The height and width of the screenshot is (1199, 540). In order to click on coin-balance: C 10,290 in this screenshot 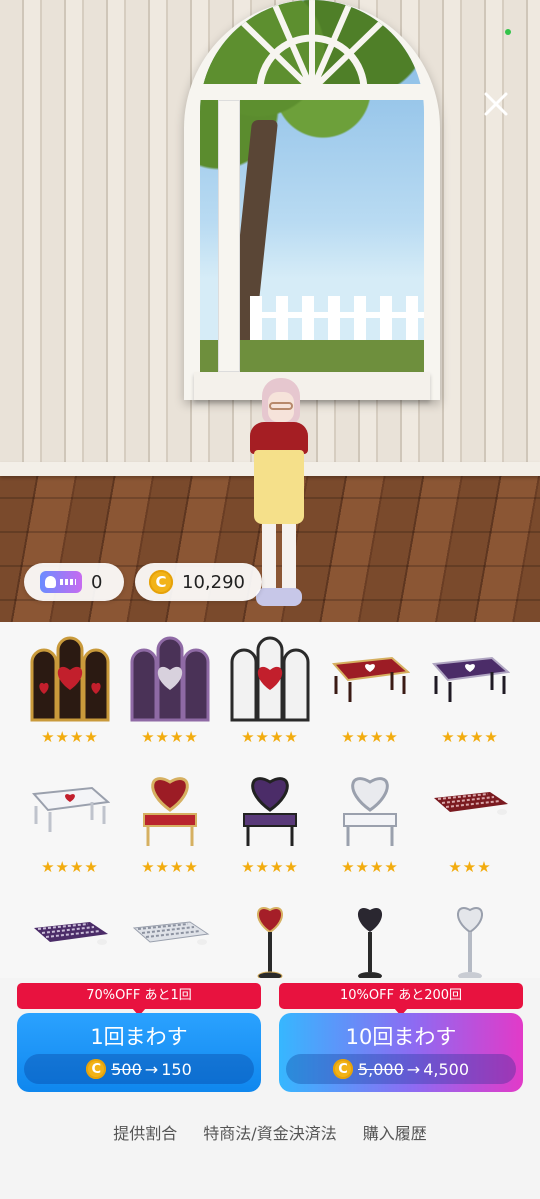, I will do `click(198, 582)`.